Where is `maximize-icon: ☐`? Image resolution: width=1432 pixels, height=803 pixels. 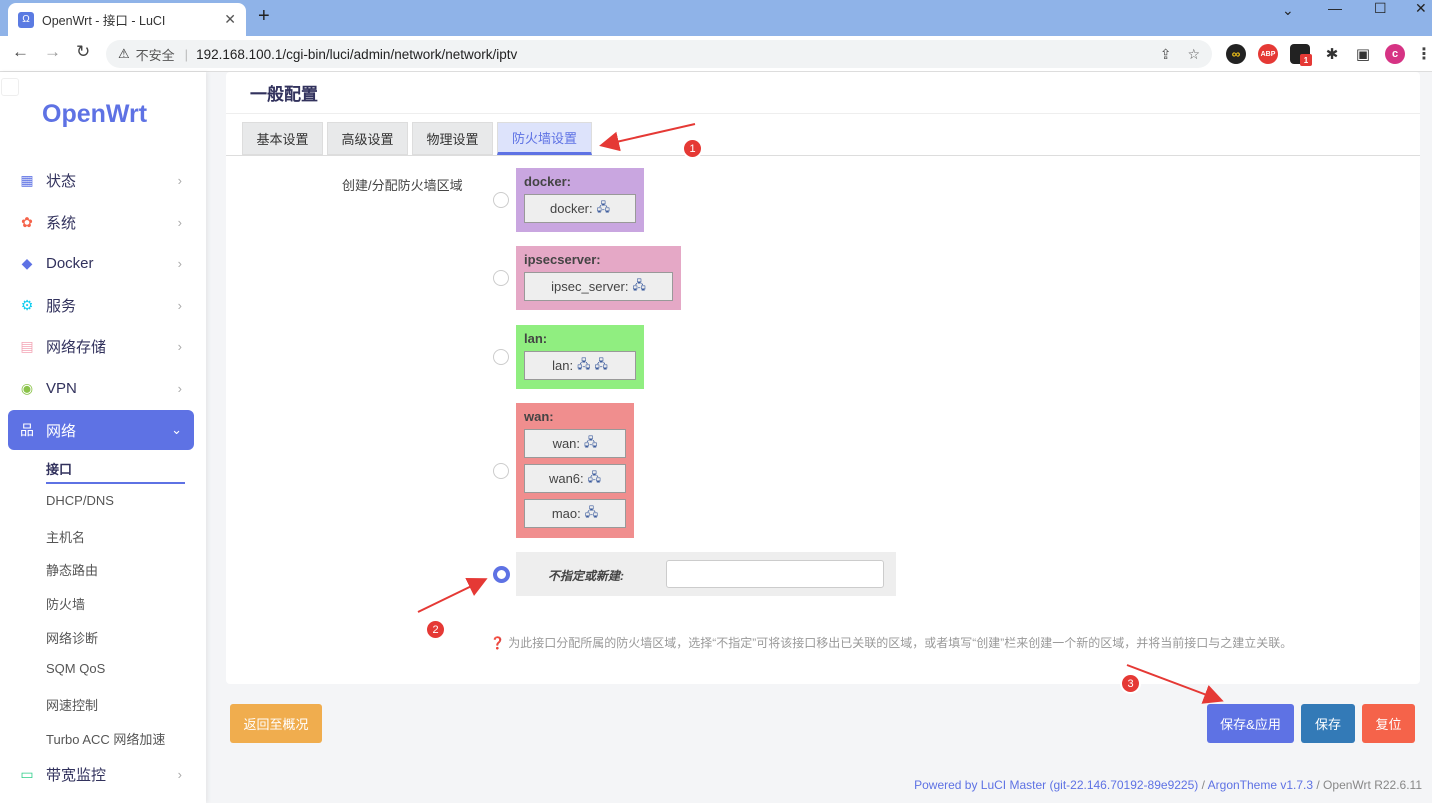 maximize-icon: ☐ is located at coordinates (1380, 8).